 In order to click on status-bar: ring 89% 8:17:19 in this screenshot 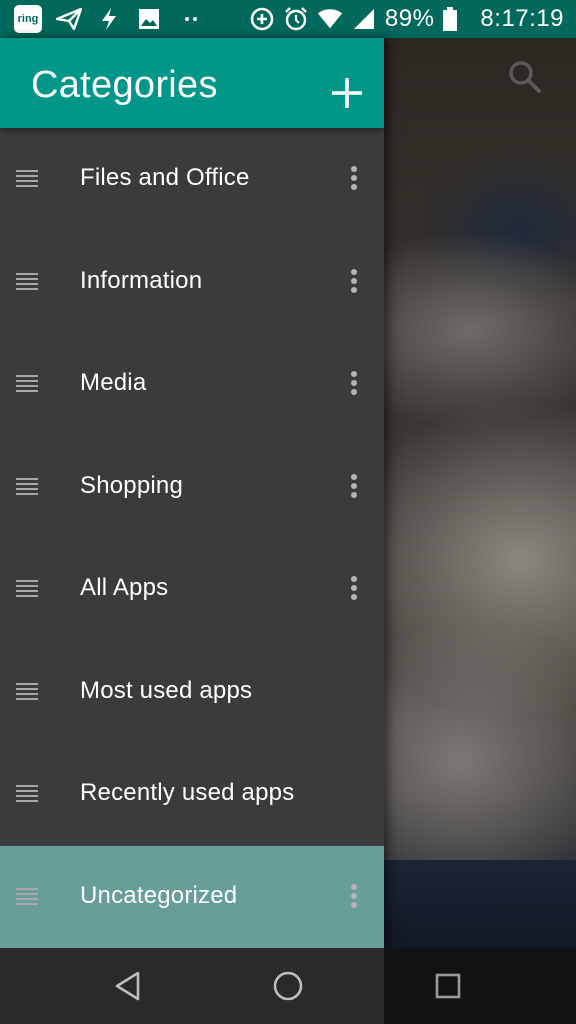, I will do `click(288, 19)`.